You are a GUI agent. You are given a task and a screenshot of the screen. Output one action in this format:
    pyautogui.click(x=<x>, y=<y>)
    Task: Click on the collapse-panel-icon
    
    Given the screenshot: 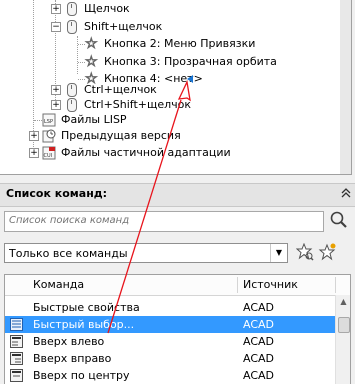 What is the action you would take?
    pyautogui.click(x=346, y=194)
    